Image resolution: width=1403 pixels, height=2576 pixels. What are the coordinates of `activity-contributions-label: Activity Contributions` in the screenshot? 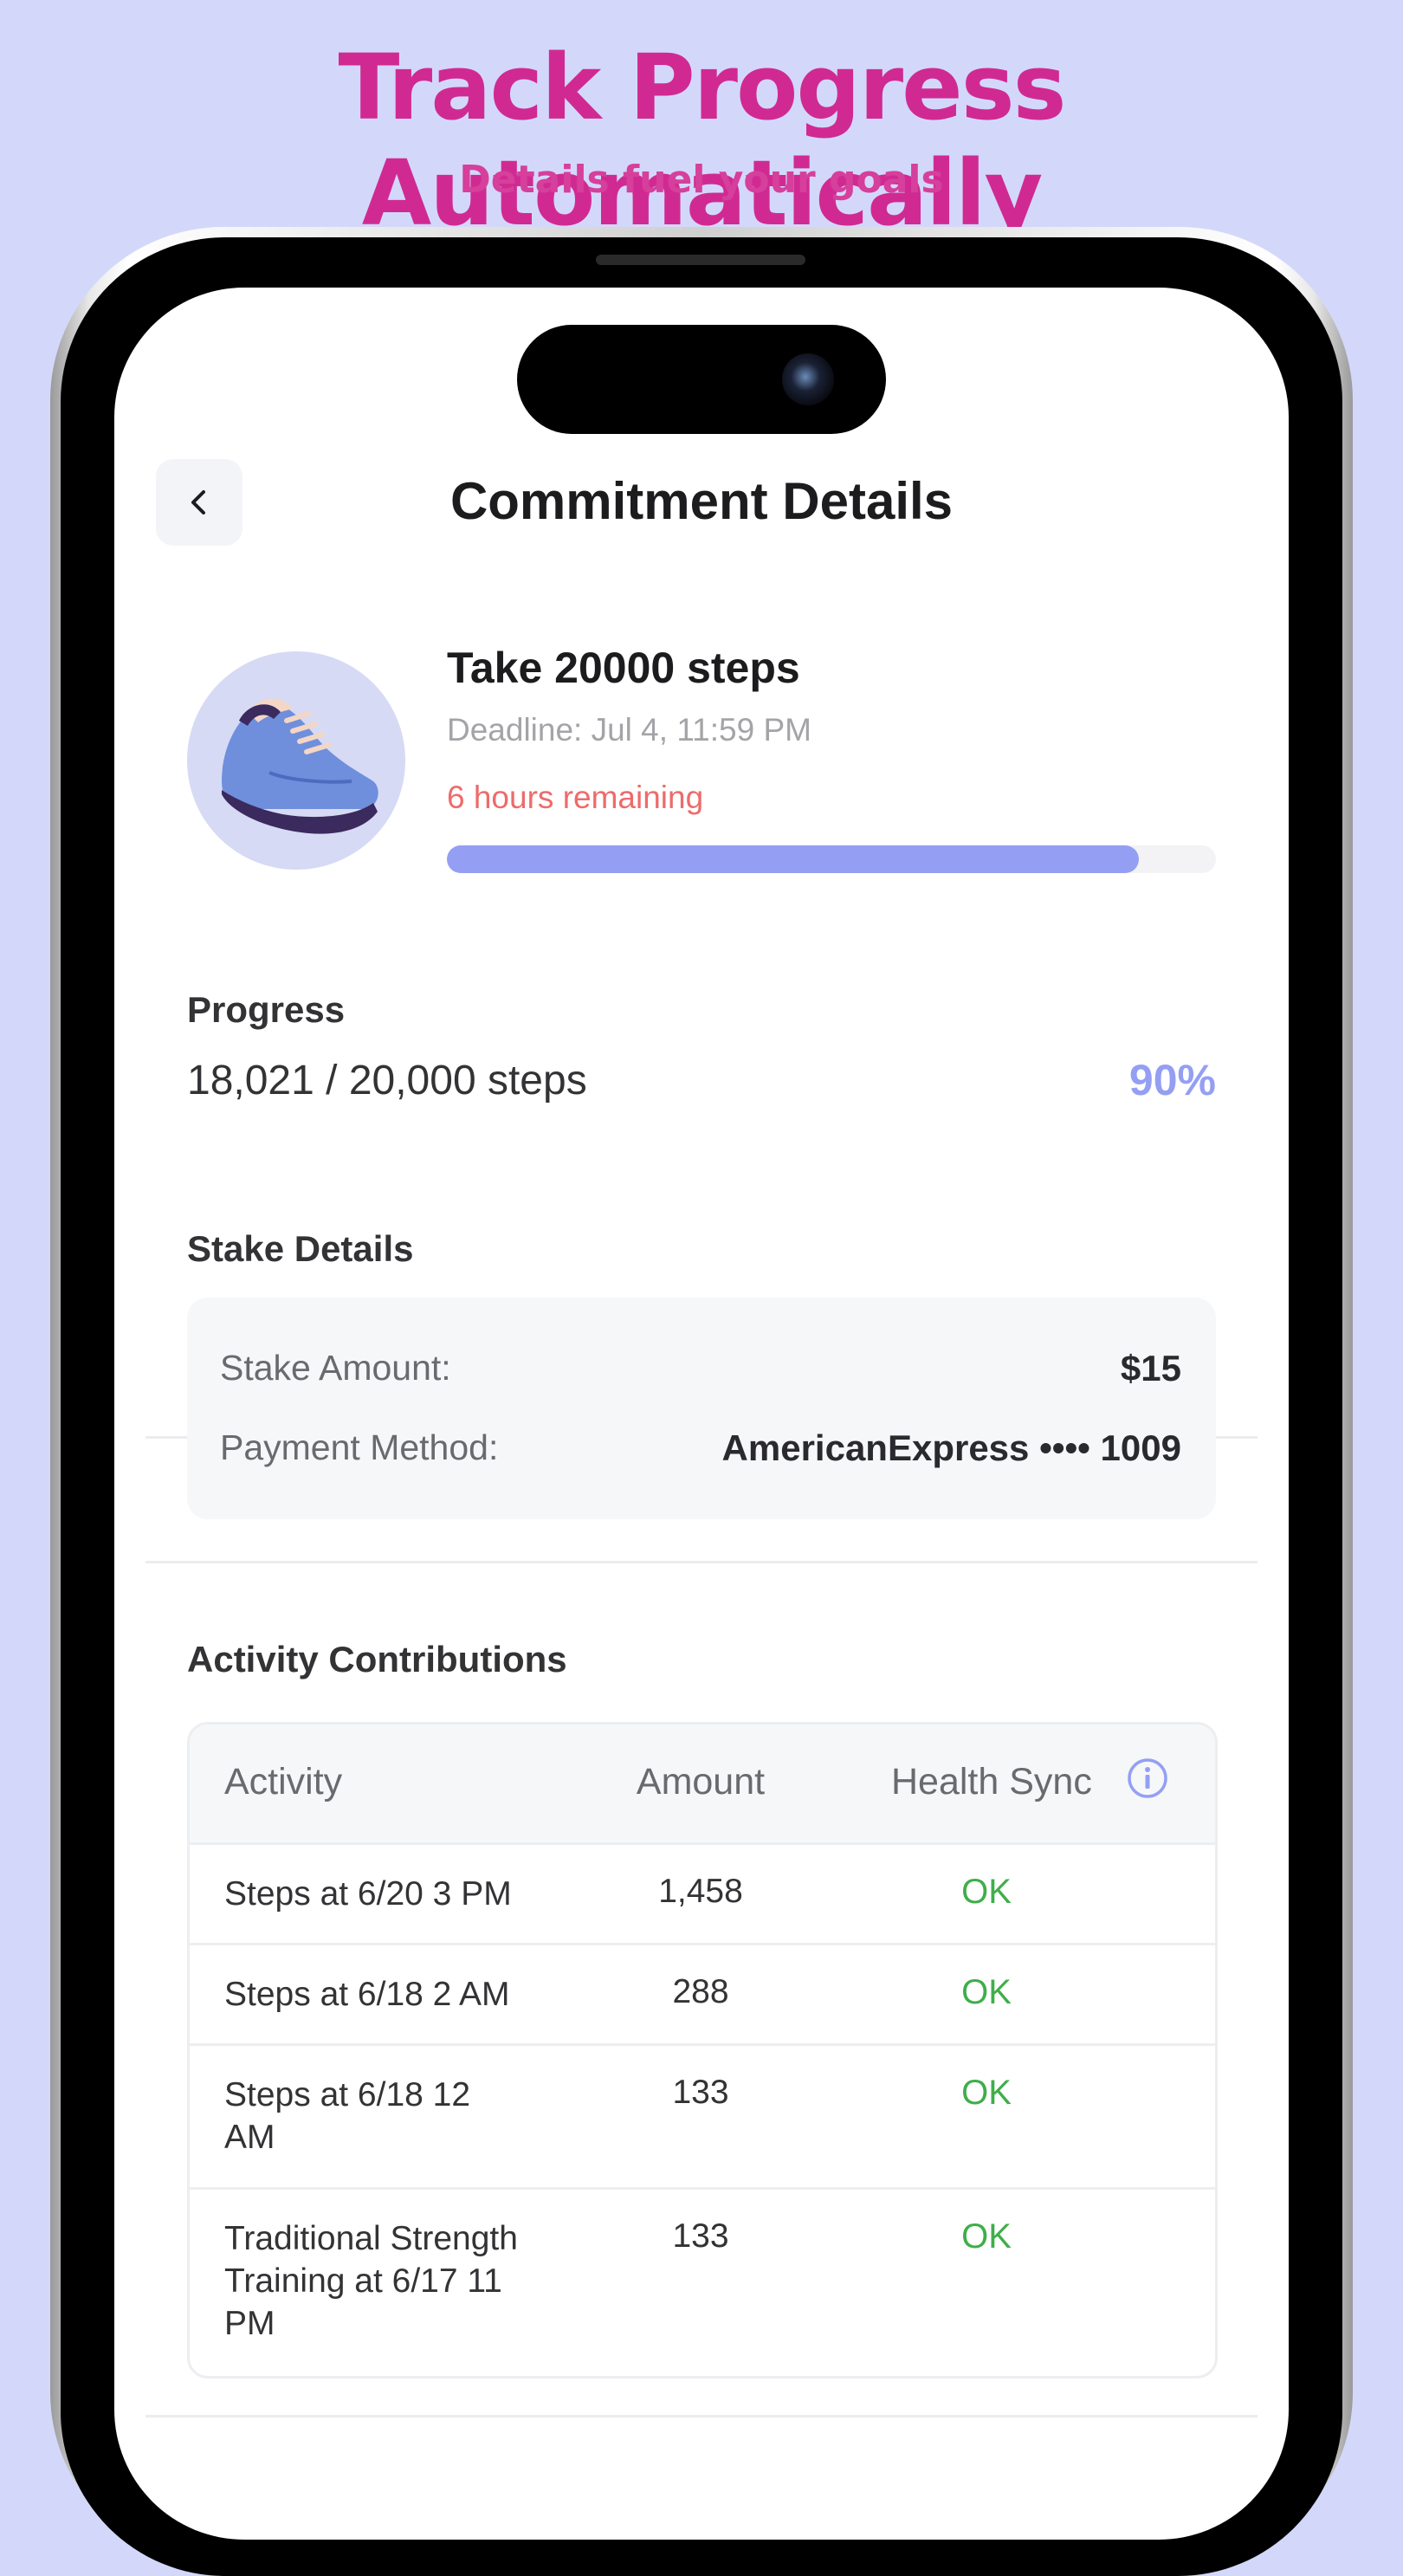 It's located at (377, 1659).